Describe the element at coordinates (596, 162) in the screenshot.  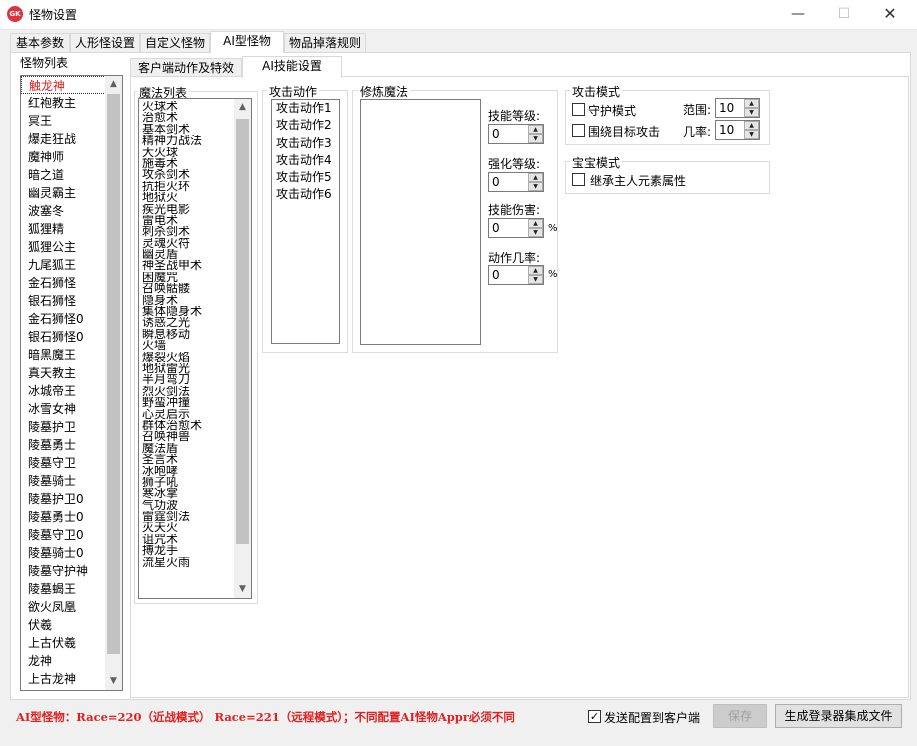
I see `pet-mode-label: 宝宝模式` at that location.